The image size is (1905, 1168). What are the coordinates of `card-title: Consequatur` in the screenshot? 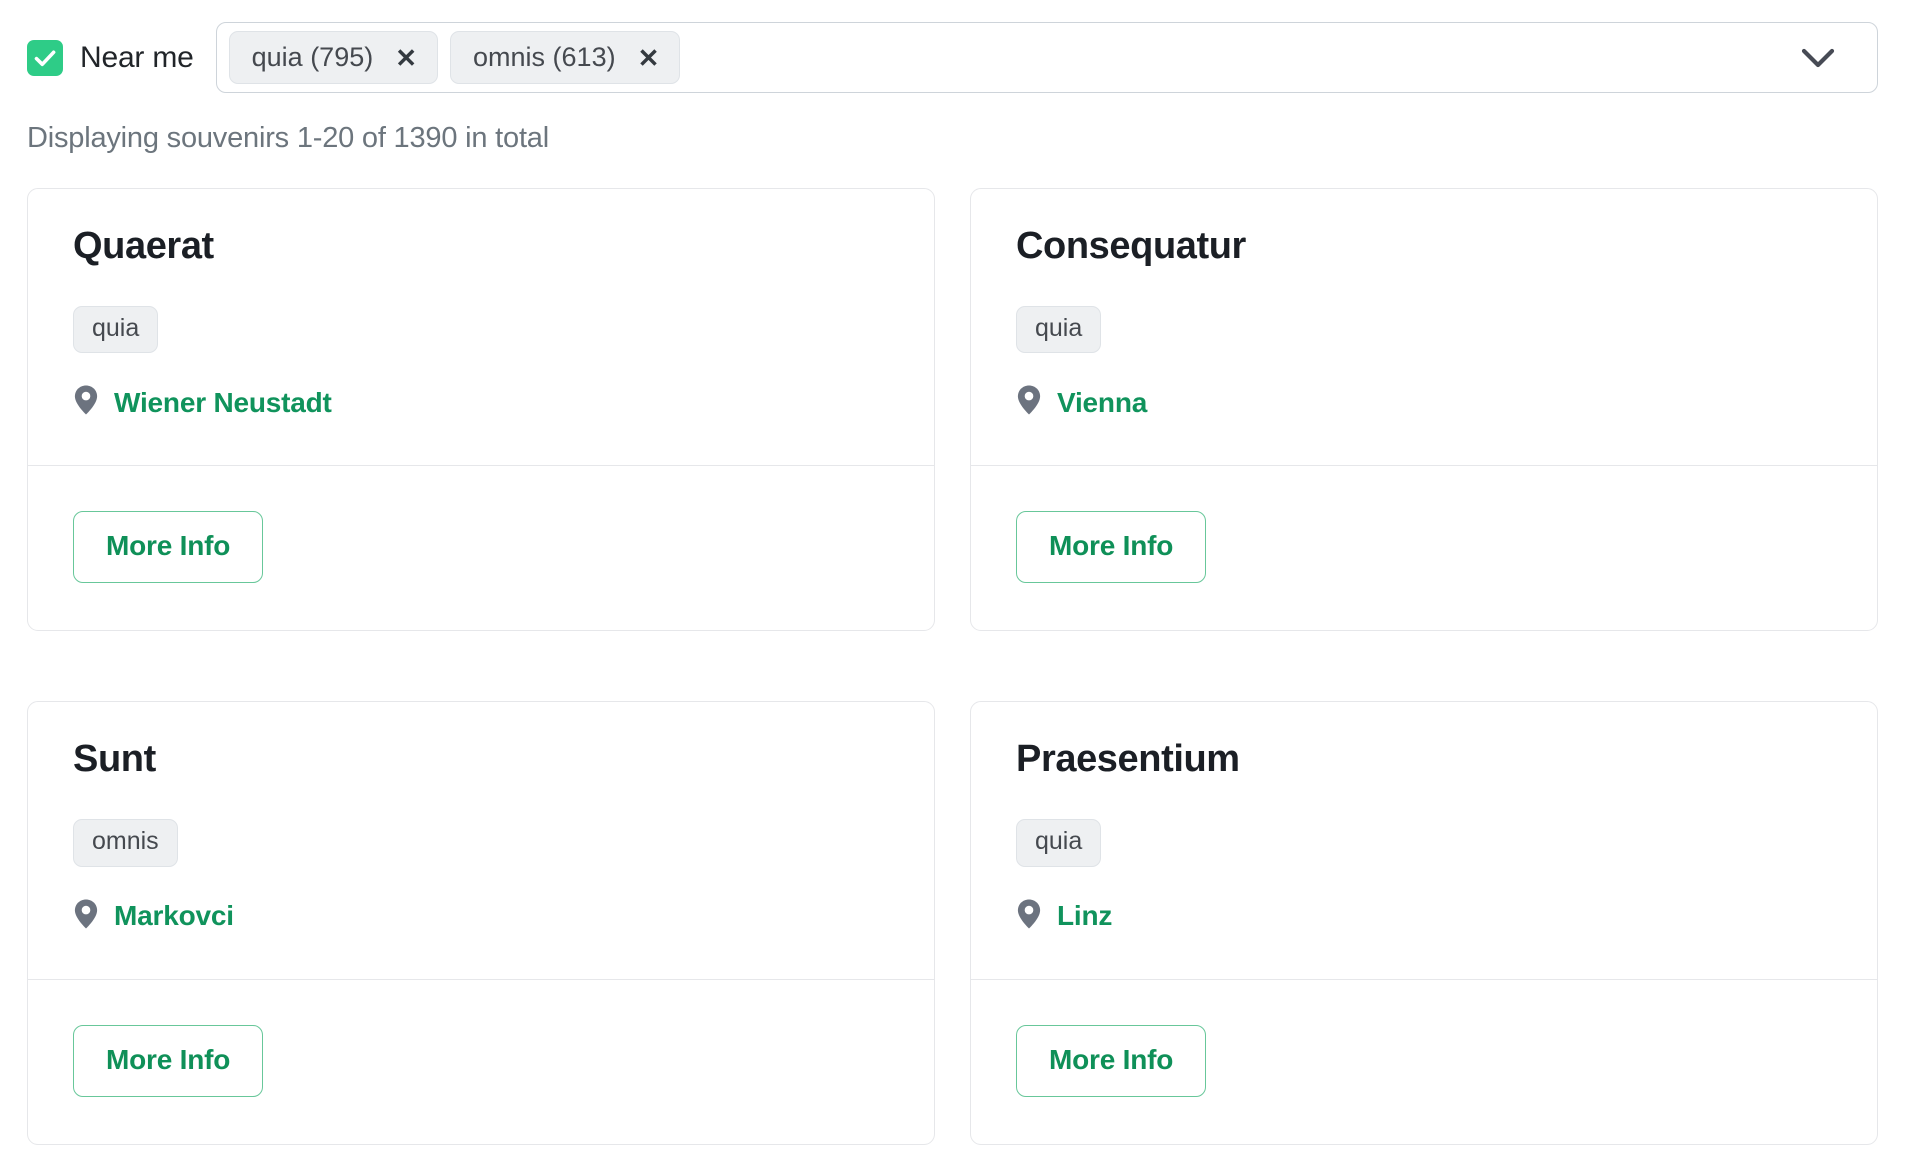 It's located at (1131, 246).